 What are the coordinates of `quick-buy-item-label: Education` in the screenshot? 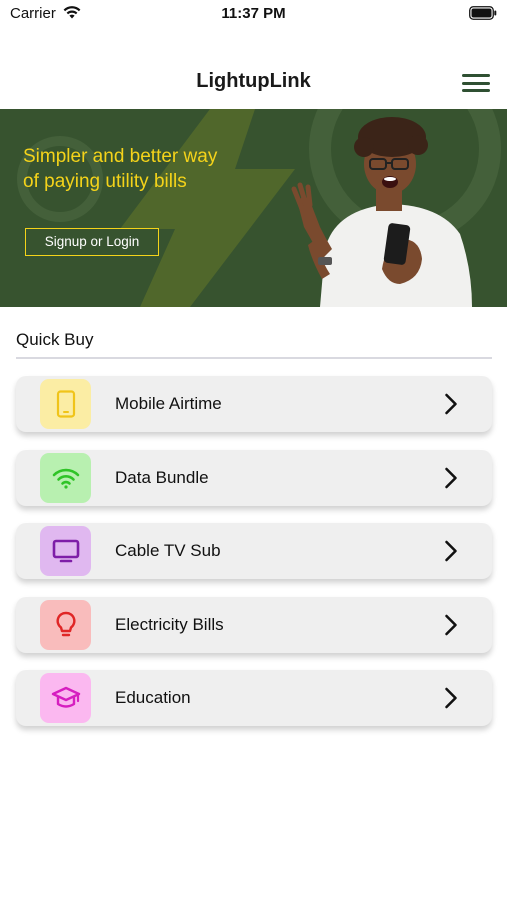 It's located at (153, 697).